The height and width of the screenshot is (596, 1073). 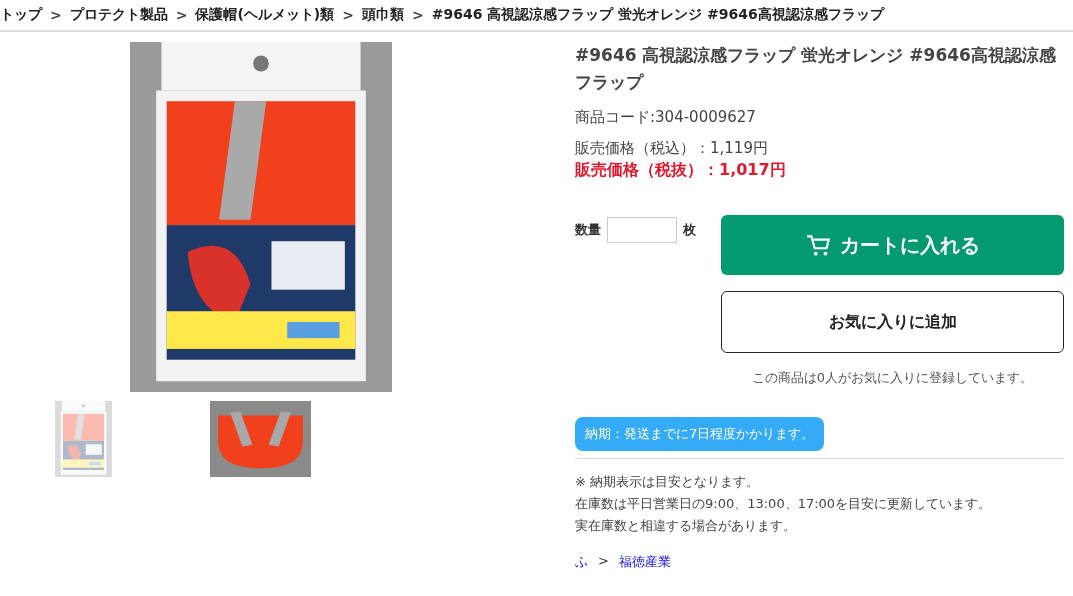 I want to click on product-code: 商品コード:304-0009627, so click(x=666, y=117).